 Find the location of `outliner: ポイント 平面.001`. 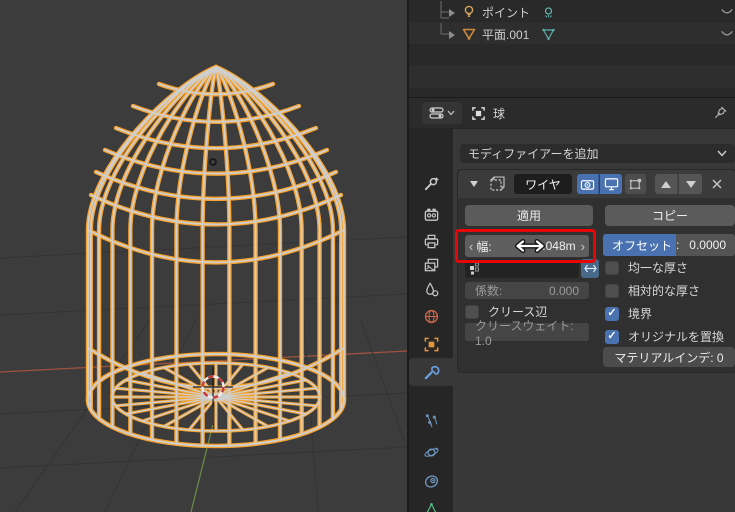

outliner: ポイント 平面.001 is located at coordinates (572, 48).